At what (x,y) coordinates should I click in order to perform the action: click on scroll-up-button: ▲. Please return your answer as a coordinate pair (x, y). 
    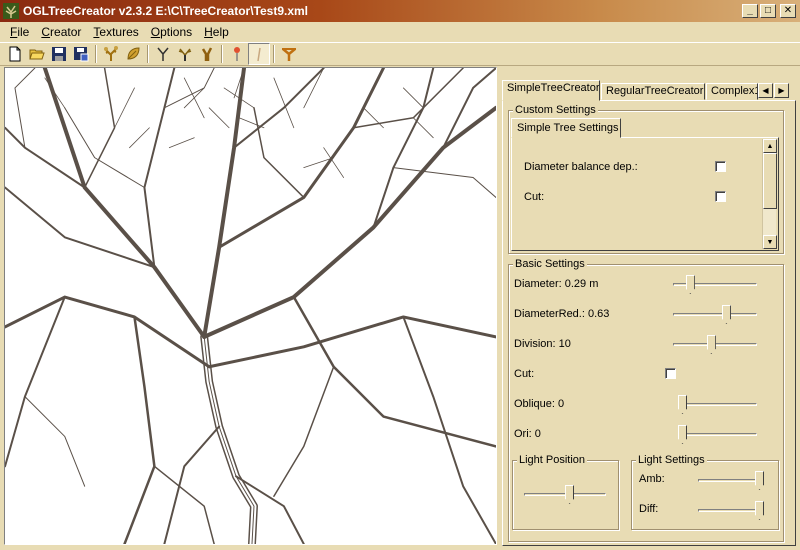
    Looking at the image, I should click on (770, 146).